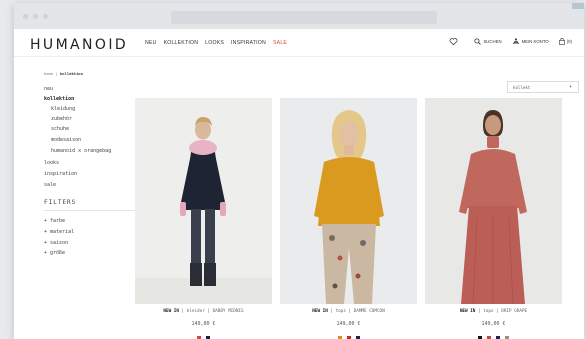  What do you see at coordinates (48, 89) in the screenshot?
I see `sidebar-item-neu: neu` at bounding box center [48, 89].